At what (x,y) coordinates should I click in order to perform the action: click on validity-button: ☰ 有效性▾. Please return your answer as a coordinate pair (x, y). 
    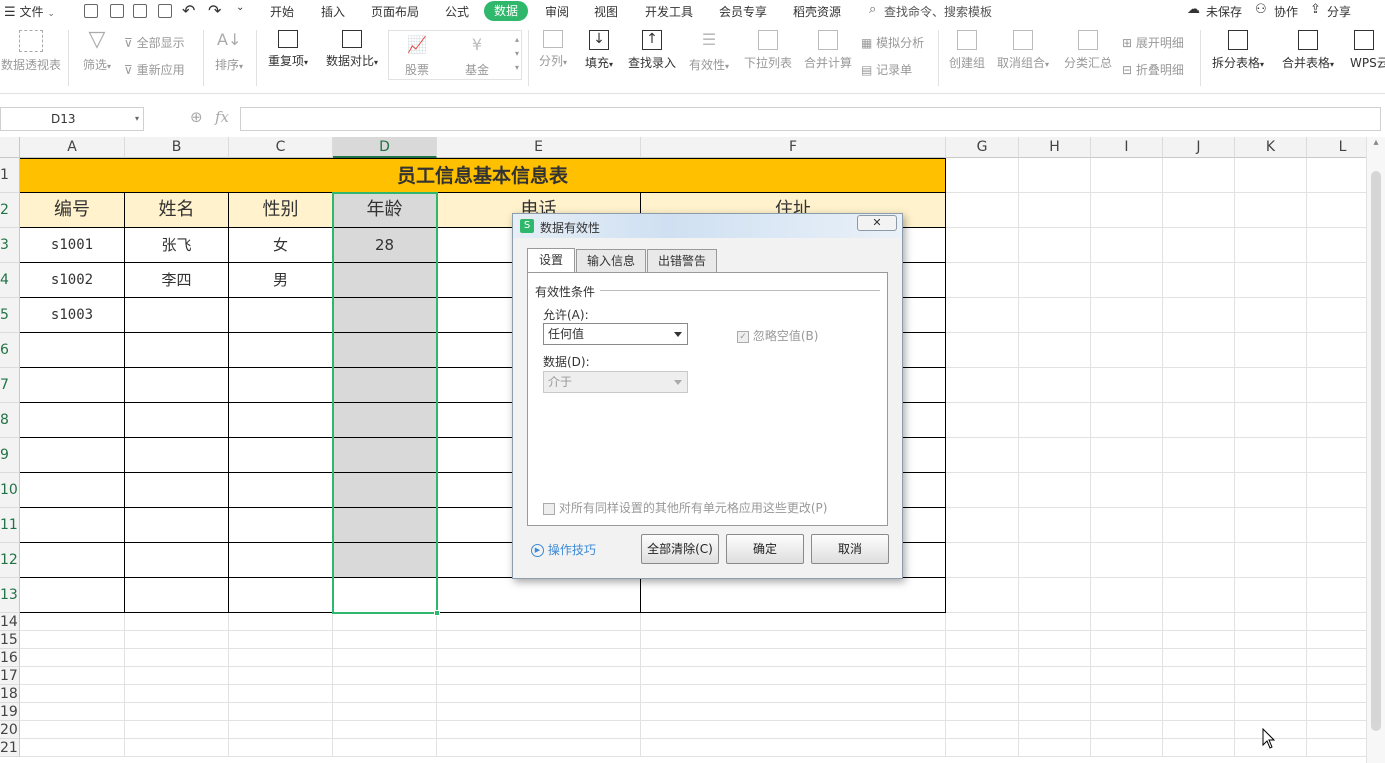
    Looking at the image, I should click on (709, 51).